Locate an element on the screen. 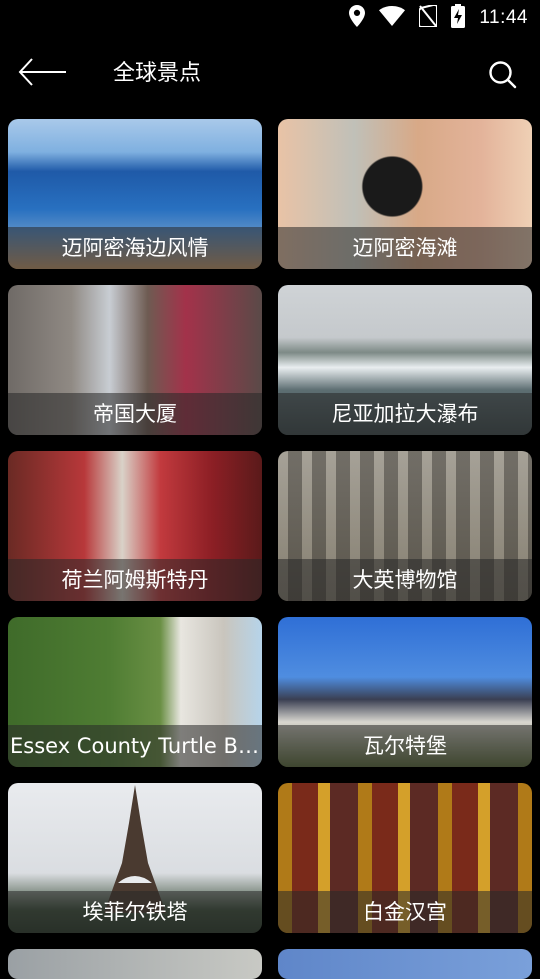 This screenshot has width=540, height=979. attraction-card: 白金汉宫 is located at coordinates (405, 858).